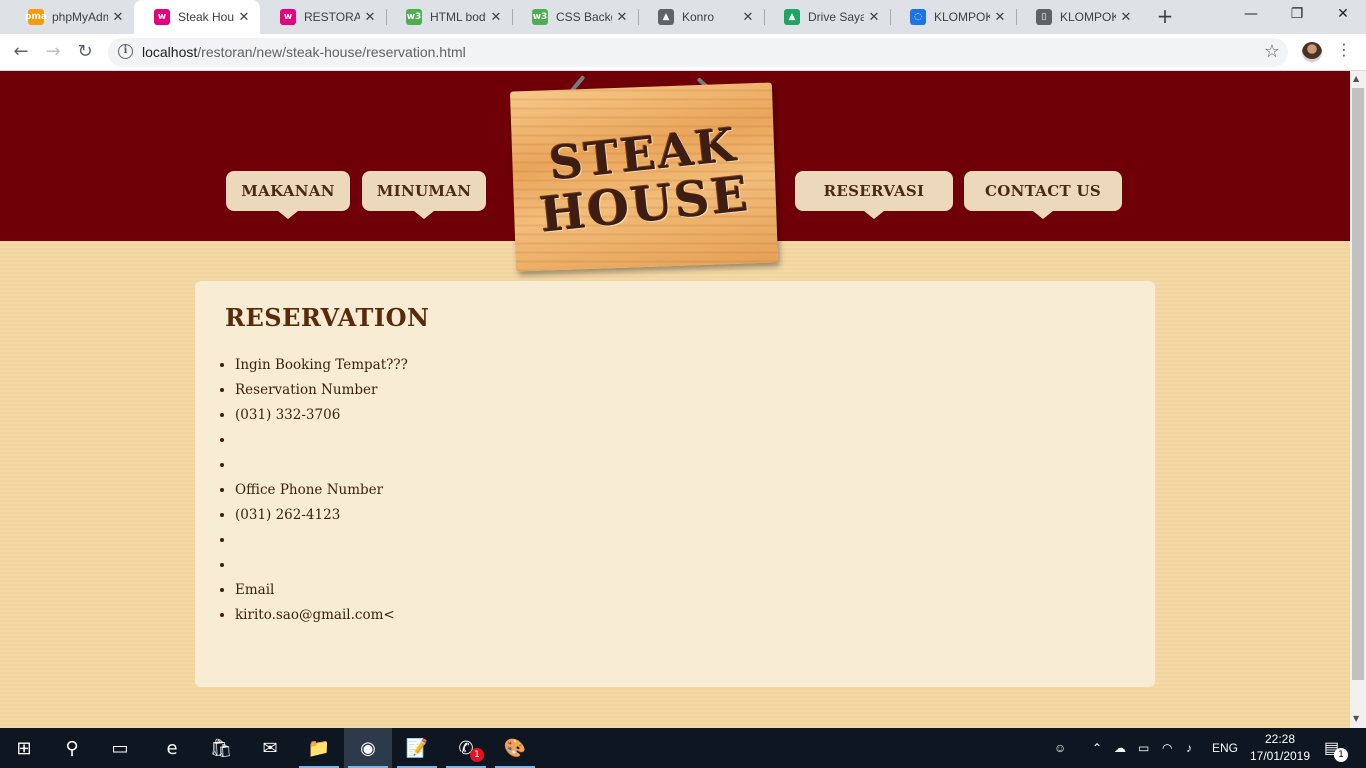 The height and width of the screenshot is (768, 1366). Describe the element at coordinates (1120, 748) in the screenshot. I see `onedrive-icon: ☁` at that location.